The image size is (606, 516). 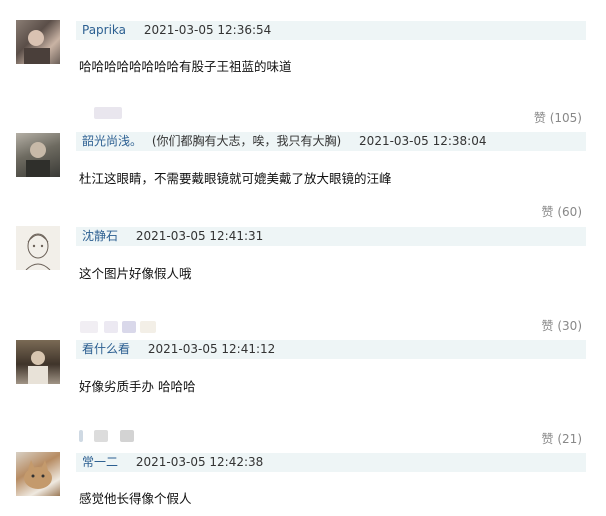 What do you see at coordinates (211, 349) in the screenshot?
I see `comment-time: 2021-03-05 12:41:12` at bounding box center [211, 349].